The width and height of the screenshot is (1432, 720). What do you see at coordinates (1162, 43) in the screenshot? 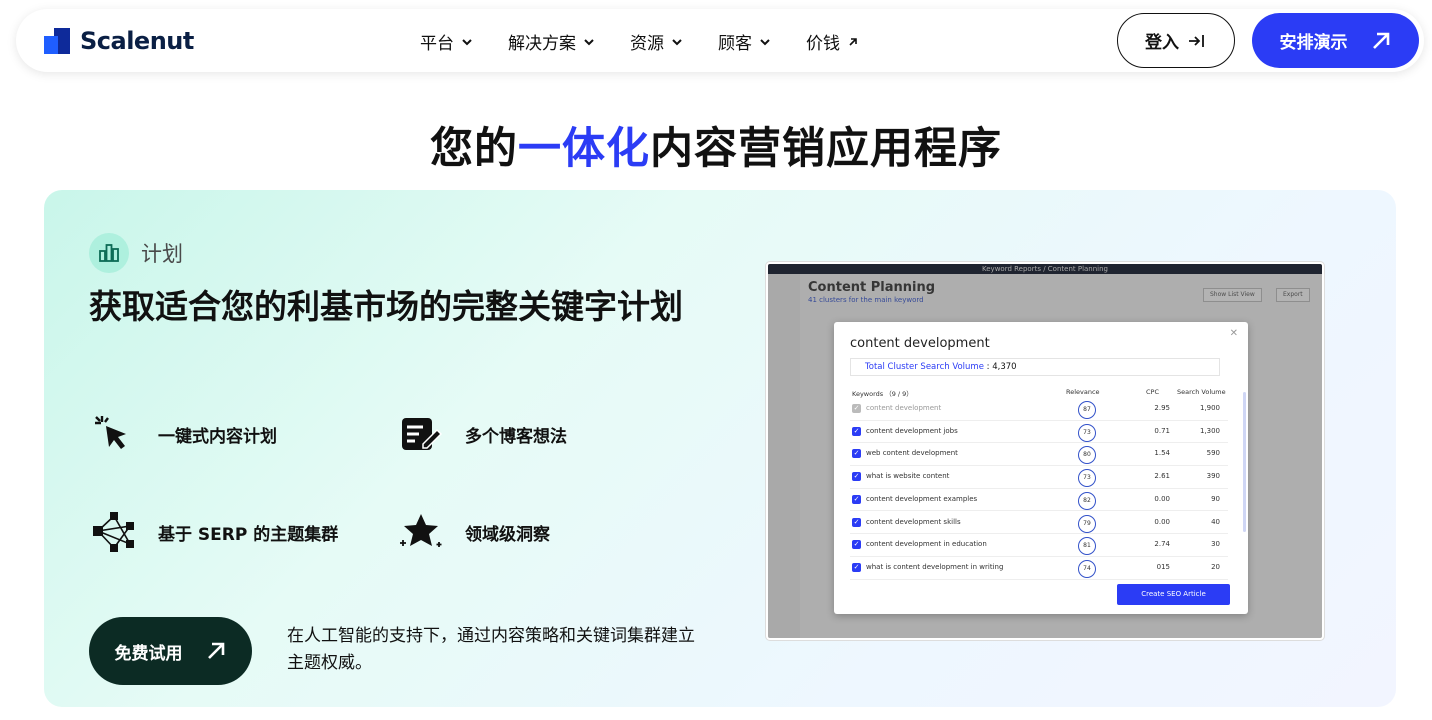
I see `login-label: 登入` at bounding box center [1162, 43].